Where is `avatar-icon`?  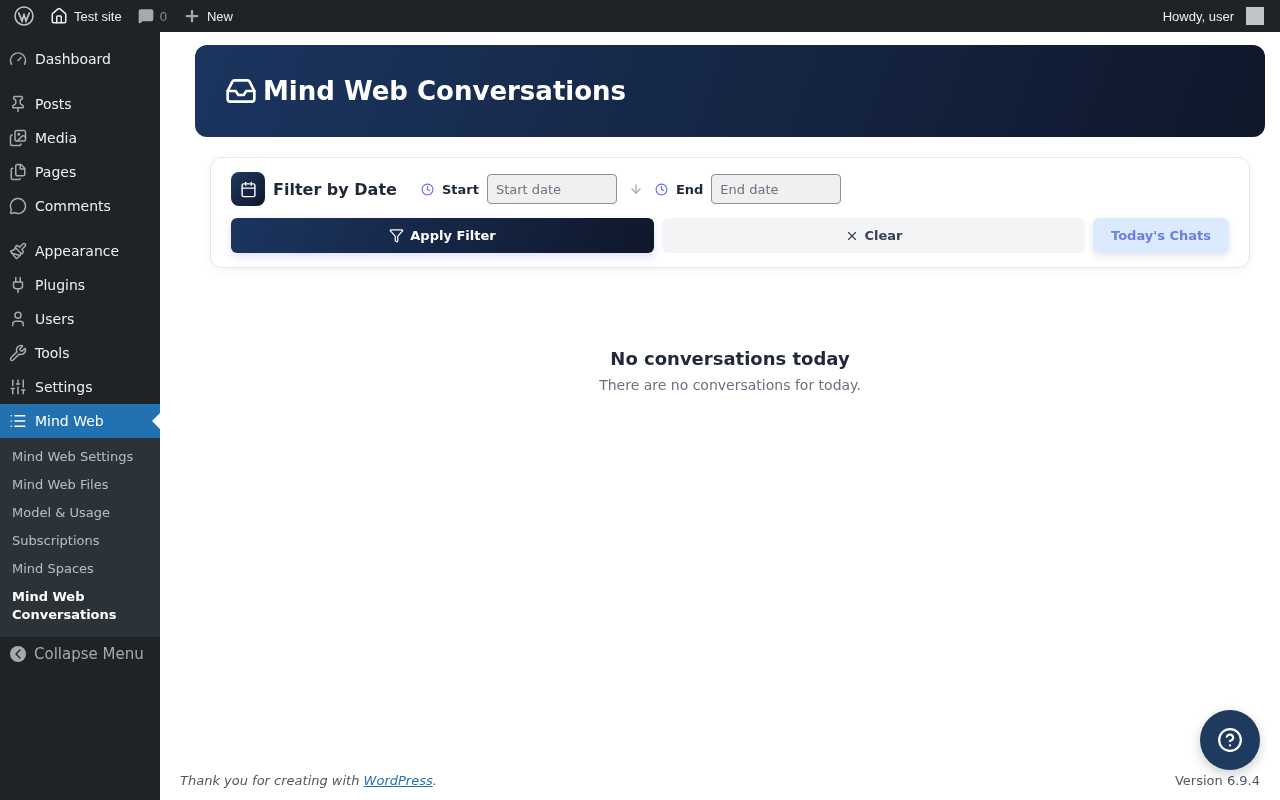
avatar-icon is located at coordinates (1255, 16).